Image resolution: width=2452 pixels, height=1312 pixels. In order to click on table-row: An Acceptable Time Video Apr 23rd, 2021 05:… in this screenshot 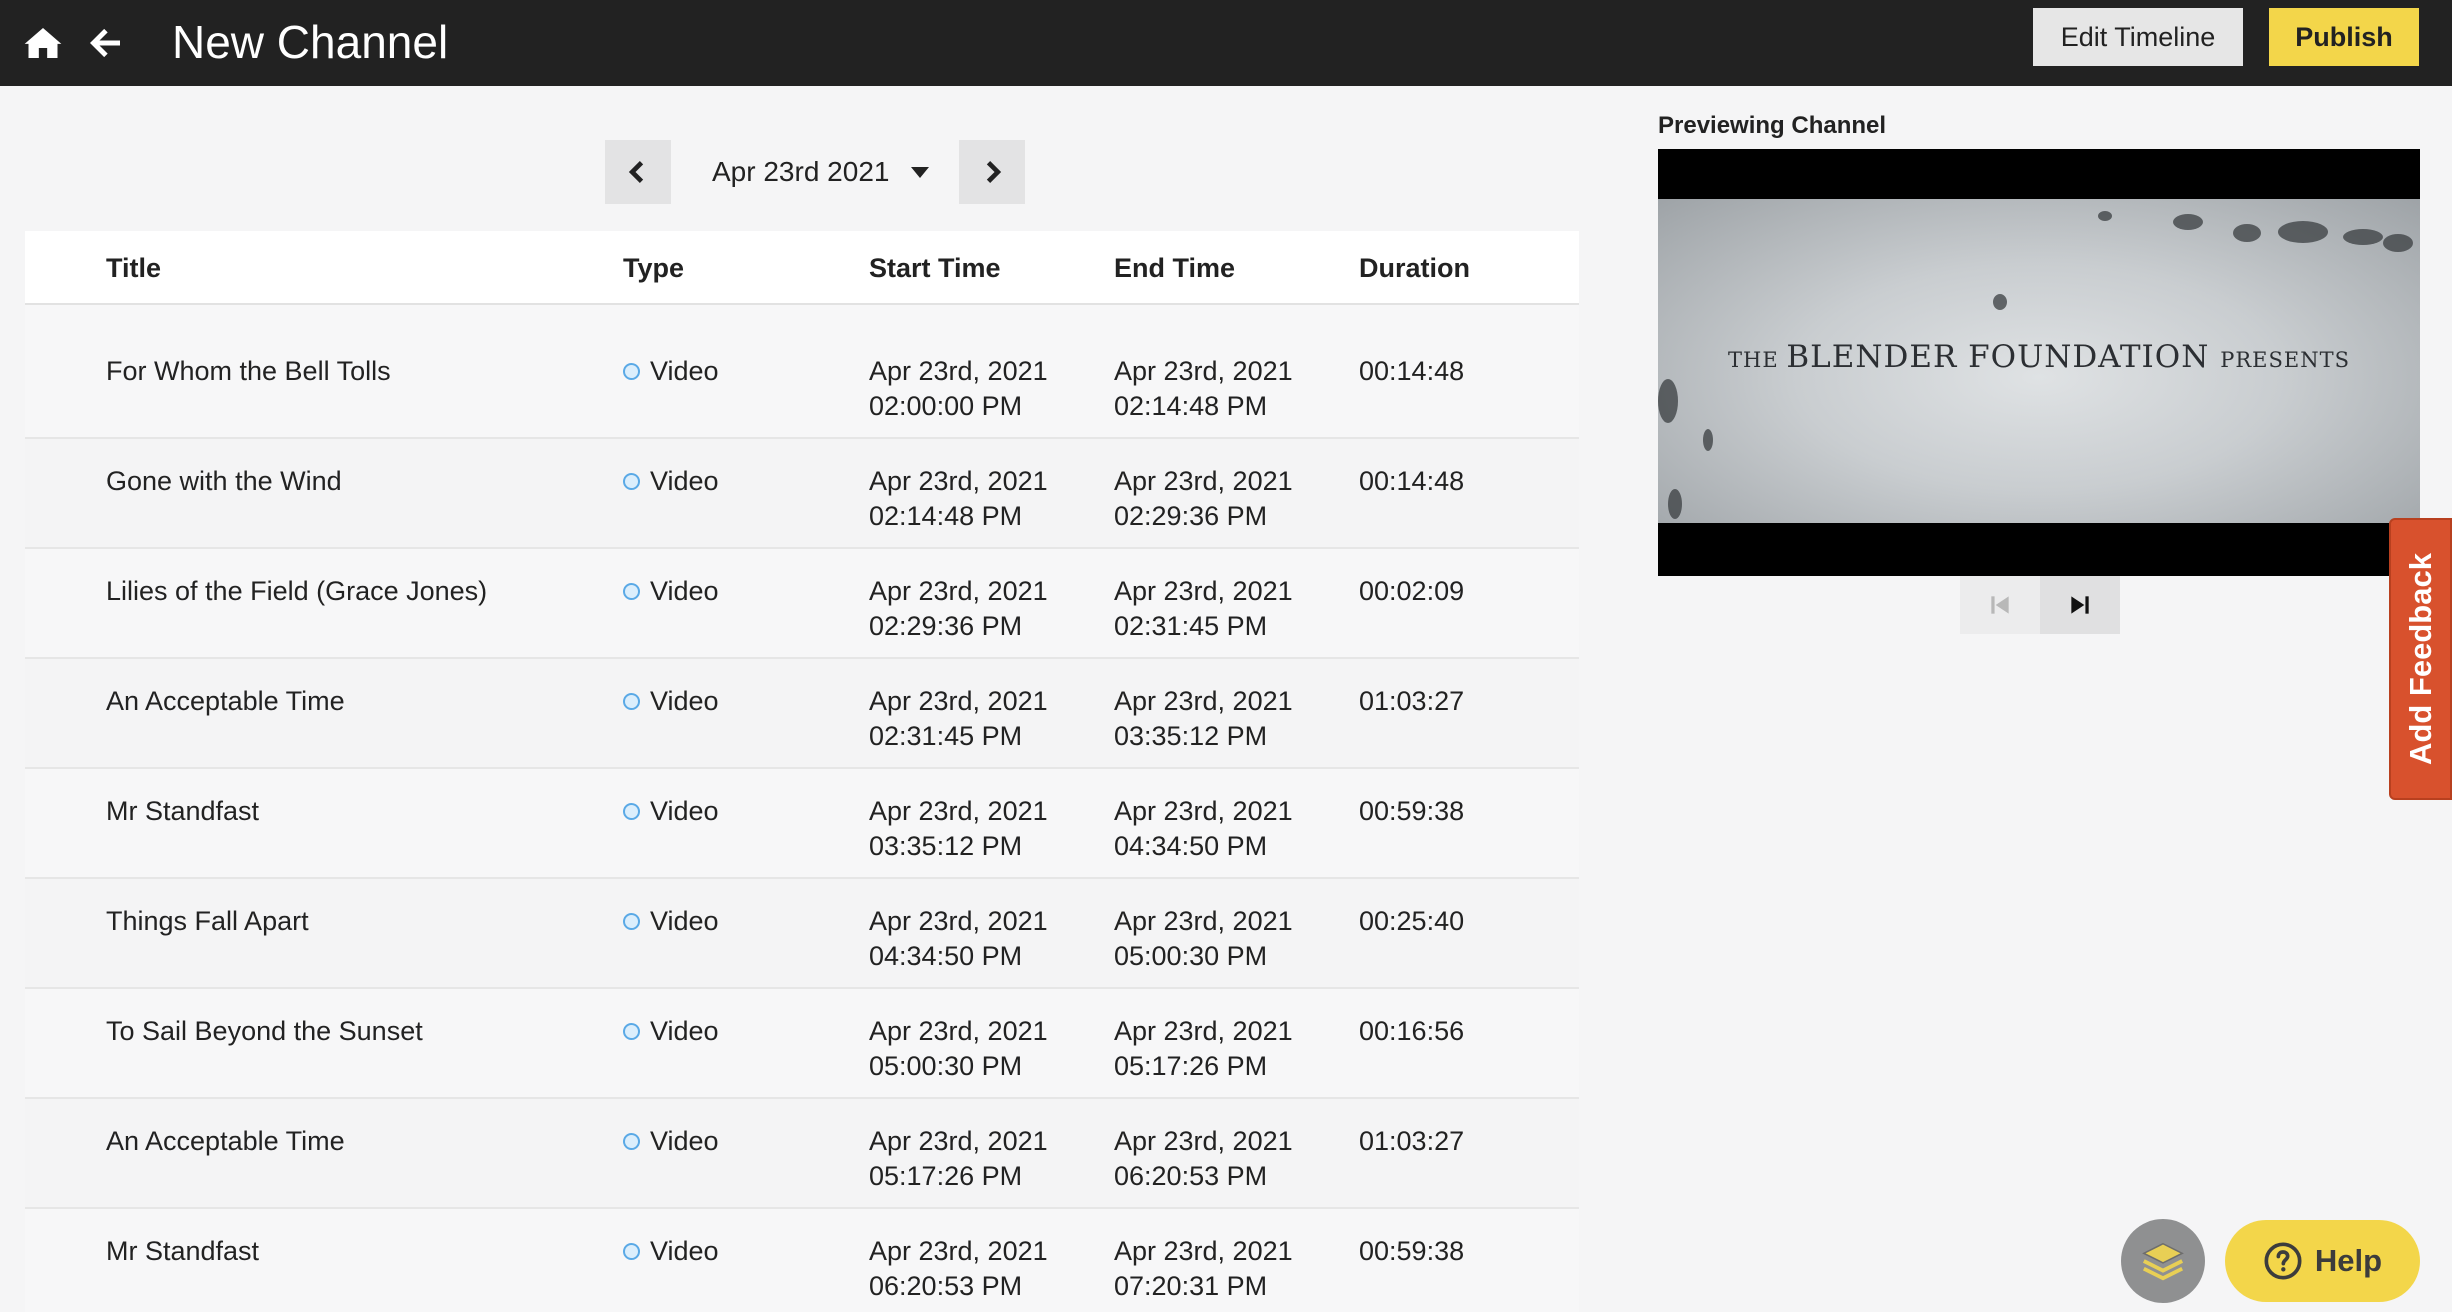, I will do `click(802, 1154)`.